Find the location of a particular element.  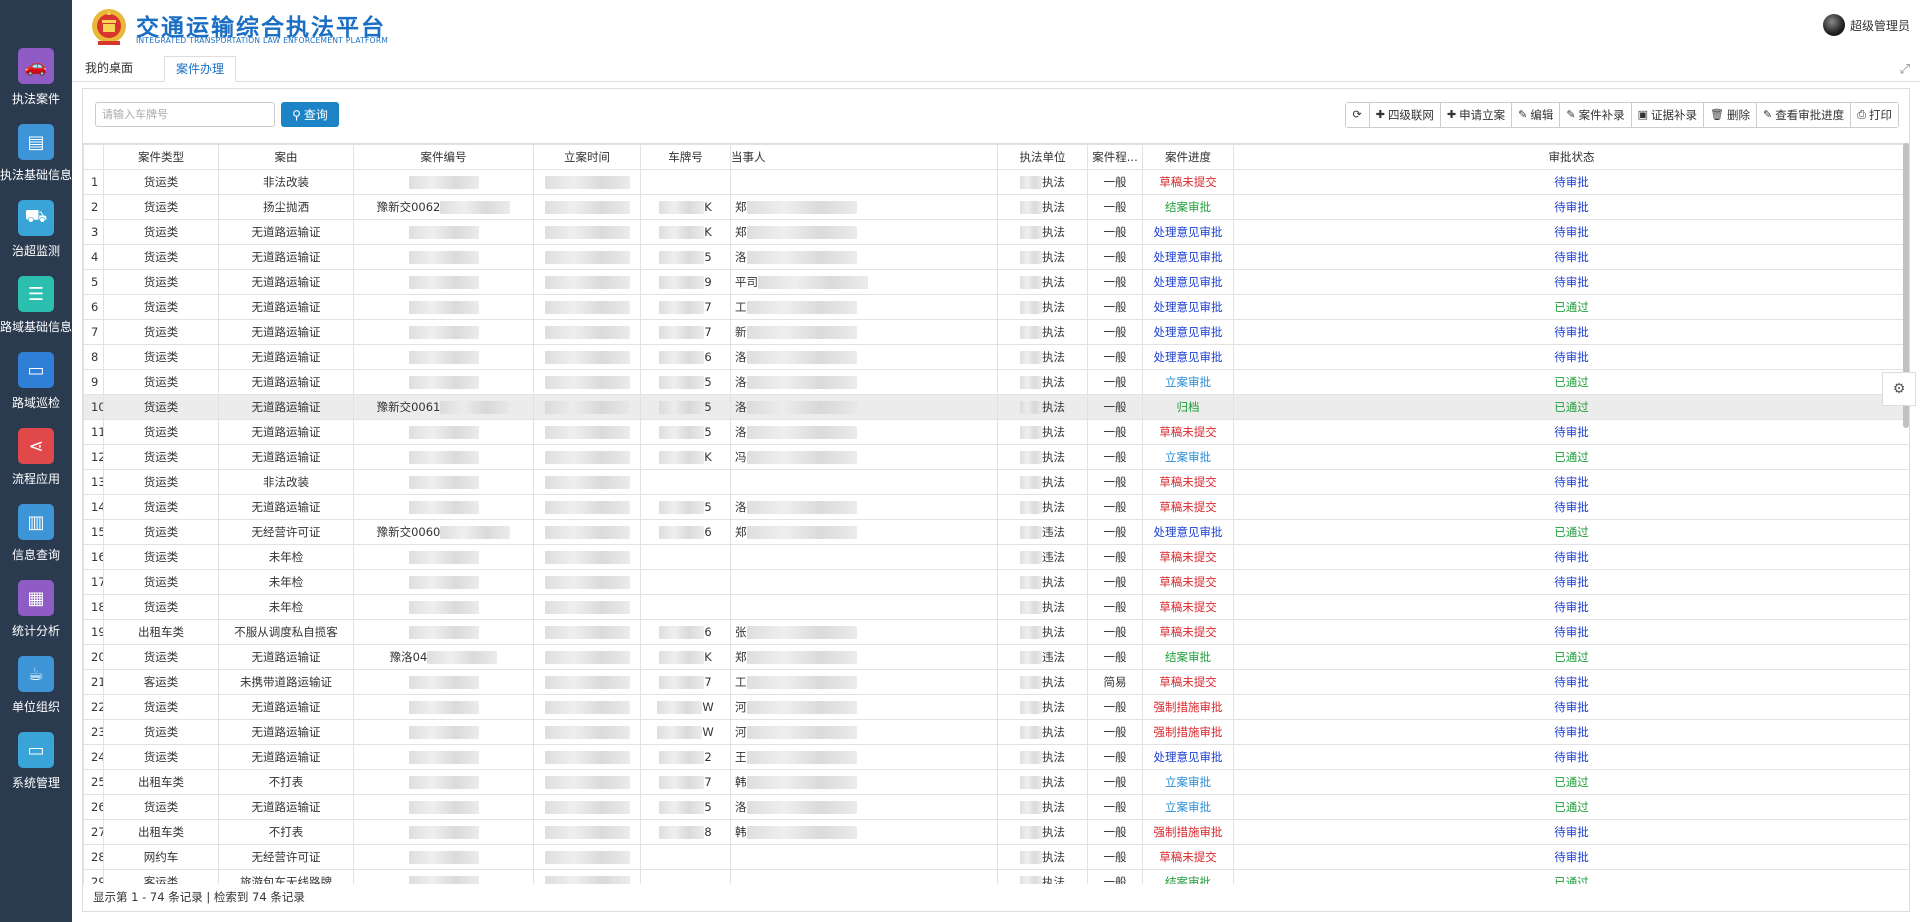

sidebar-item-4: ▭ 路域巡检 is located at coordinates (36, 390).